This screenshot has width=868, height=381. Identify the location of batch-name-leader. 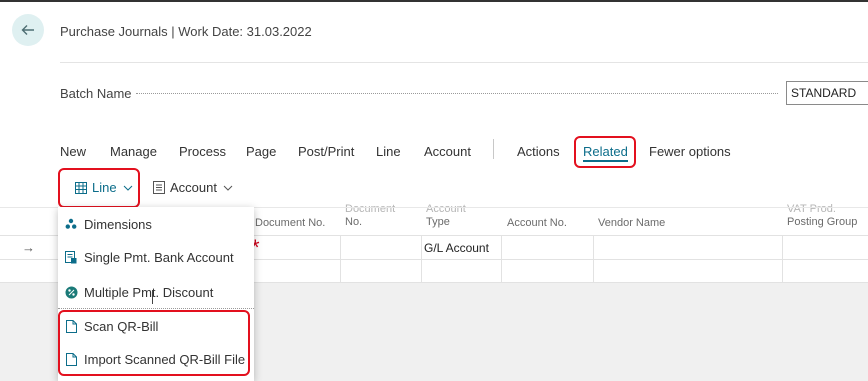
(457, 93).